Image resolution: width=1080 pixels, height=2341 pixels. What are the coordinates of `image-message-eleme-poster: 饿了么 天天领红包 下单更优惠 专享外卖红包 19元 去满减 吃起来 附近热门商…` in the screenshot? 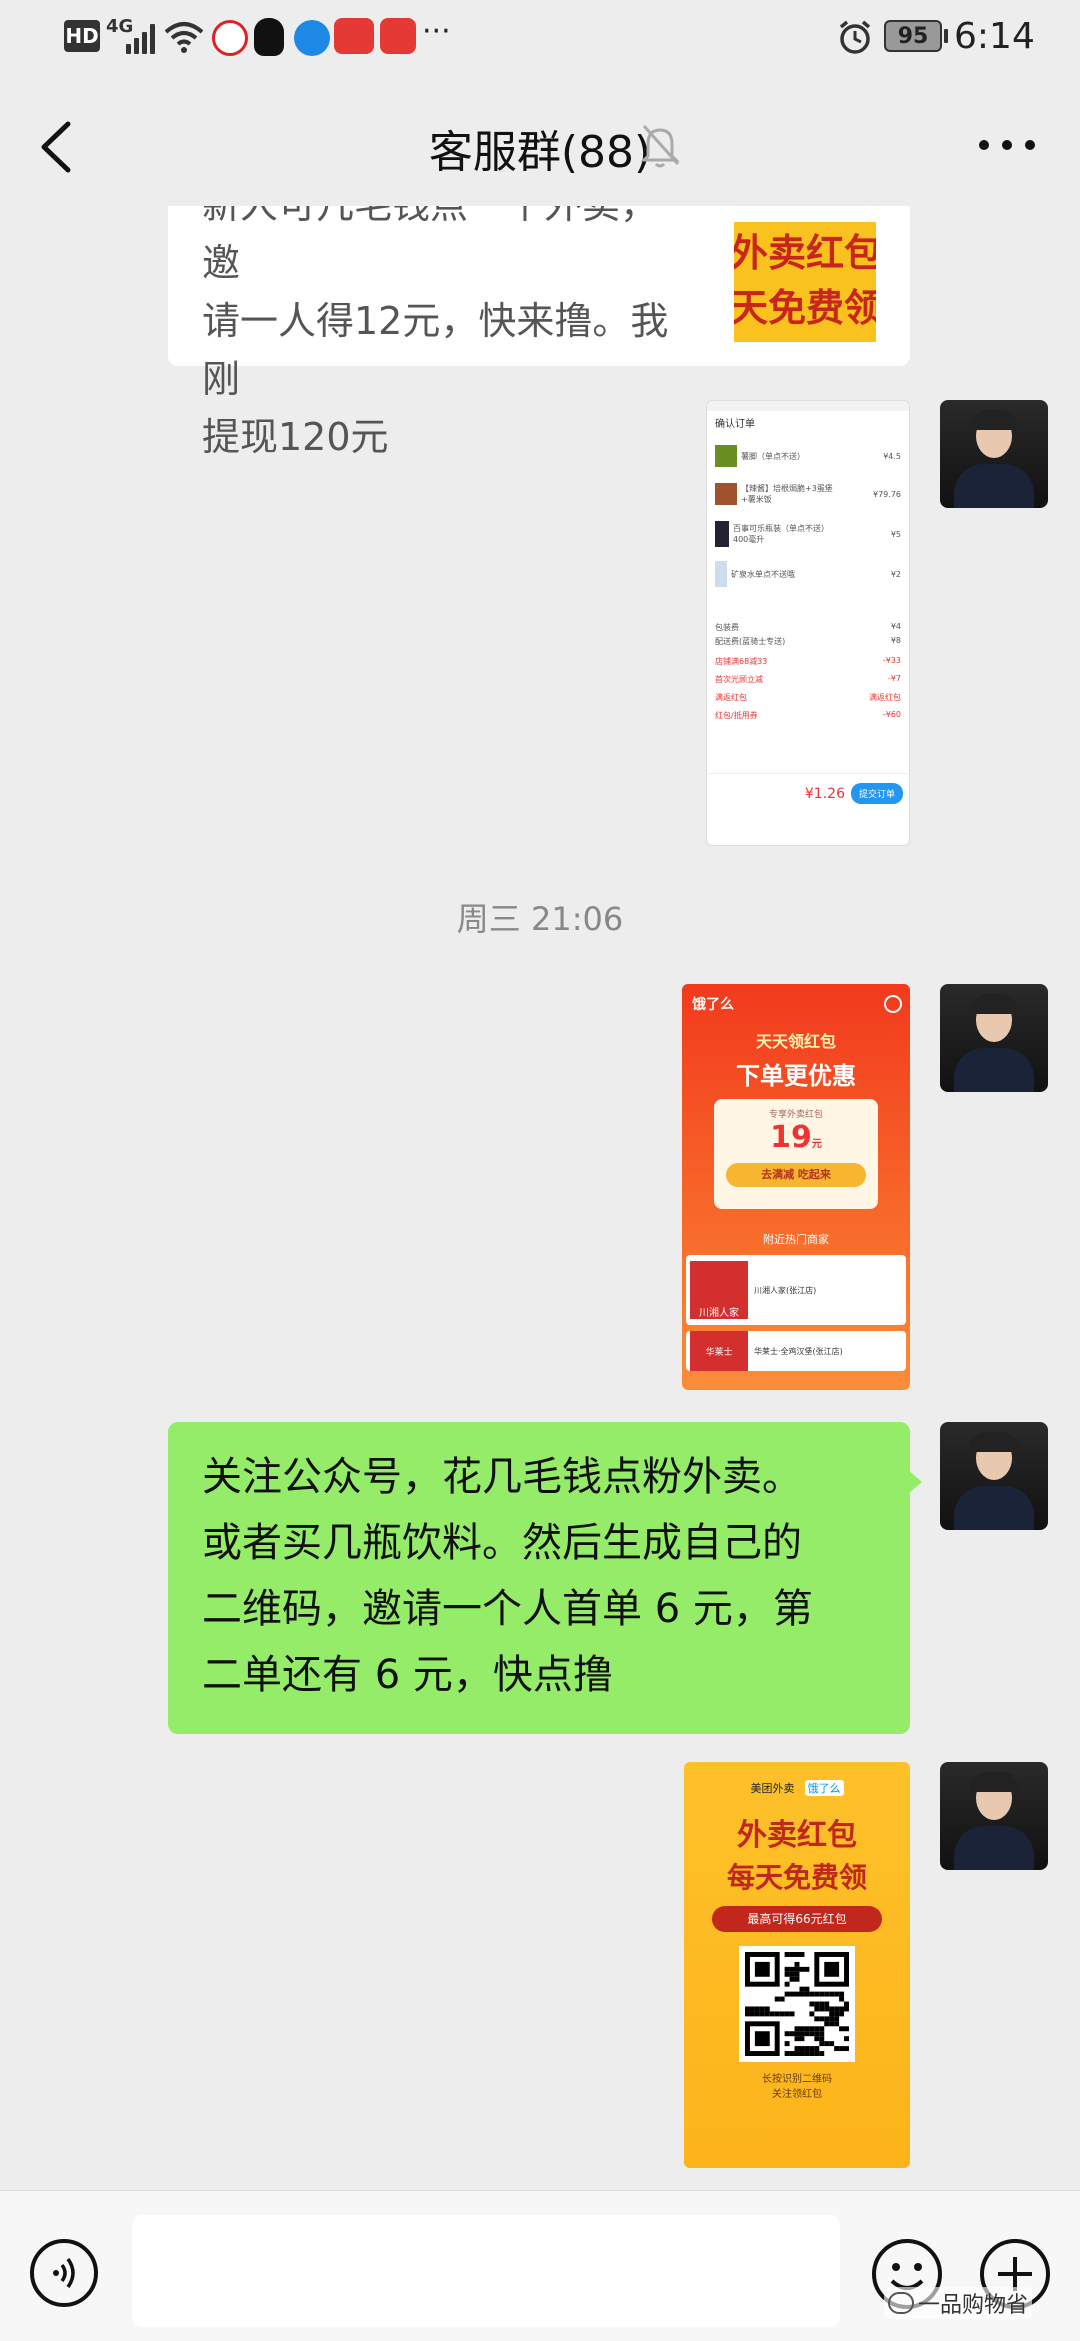 It's located at (796, 1187).